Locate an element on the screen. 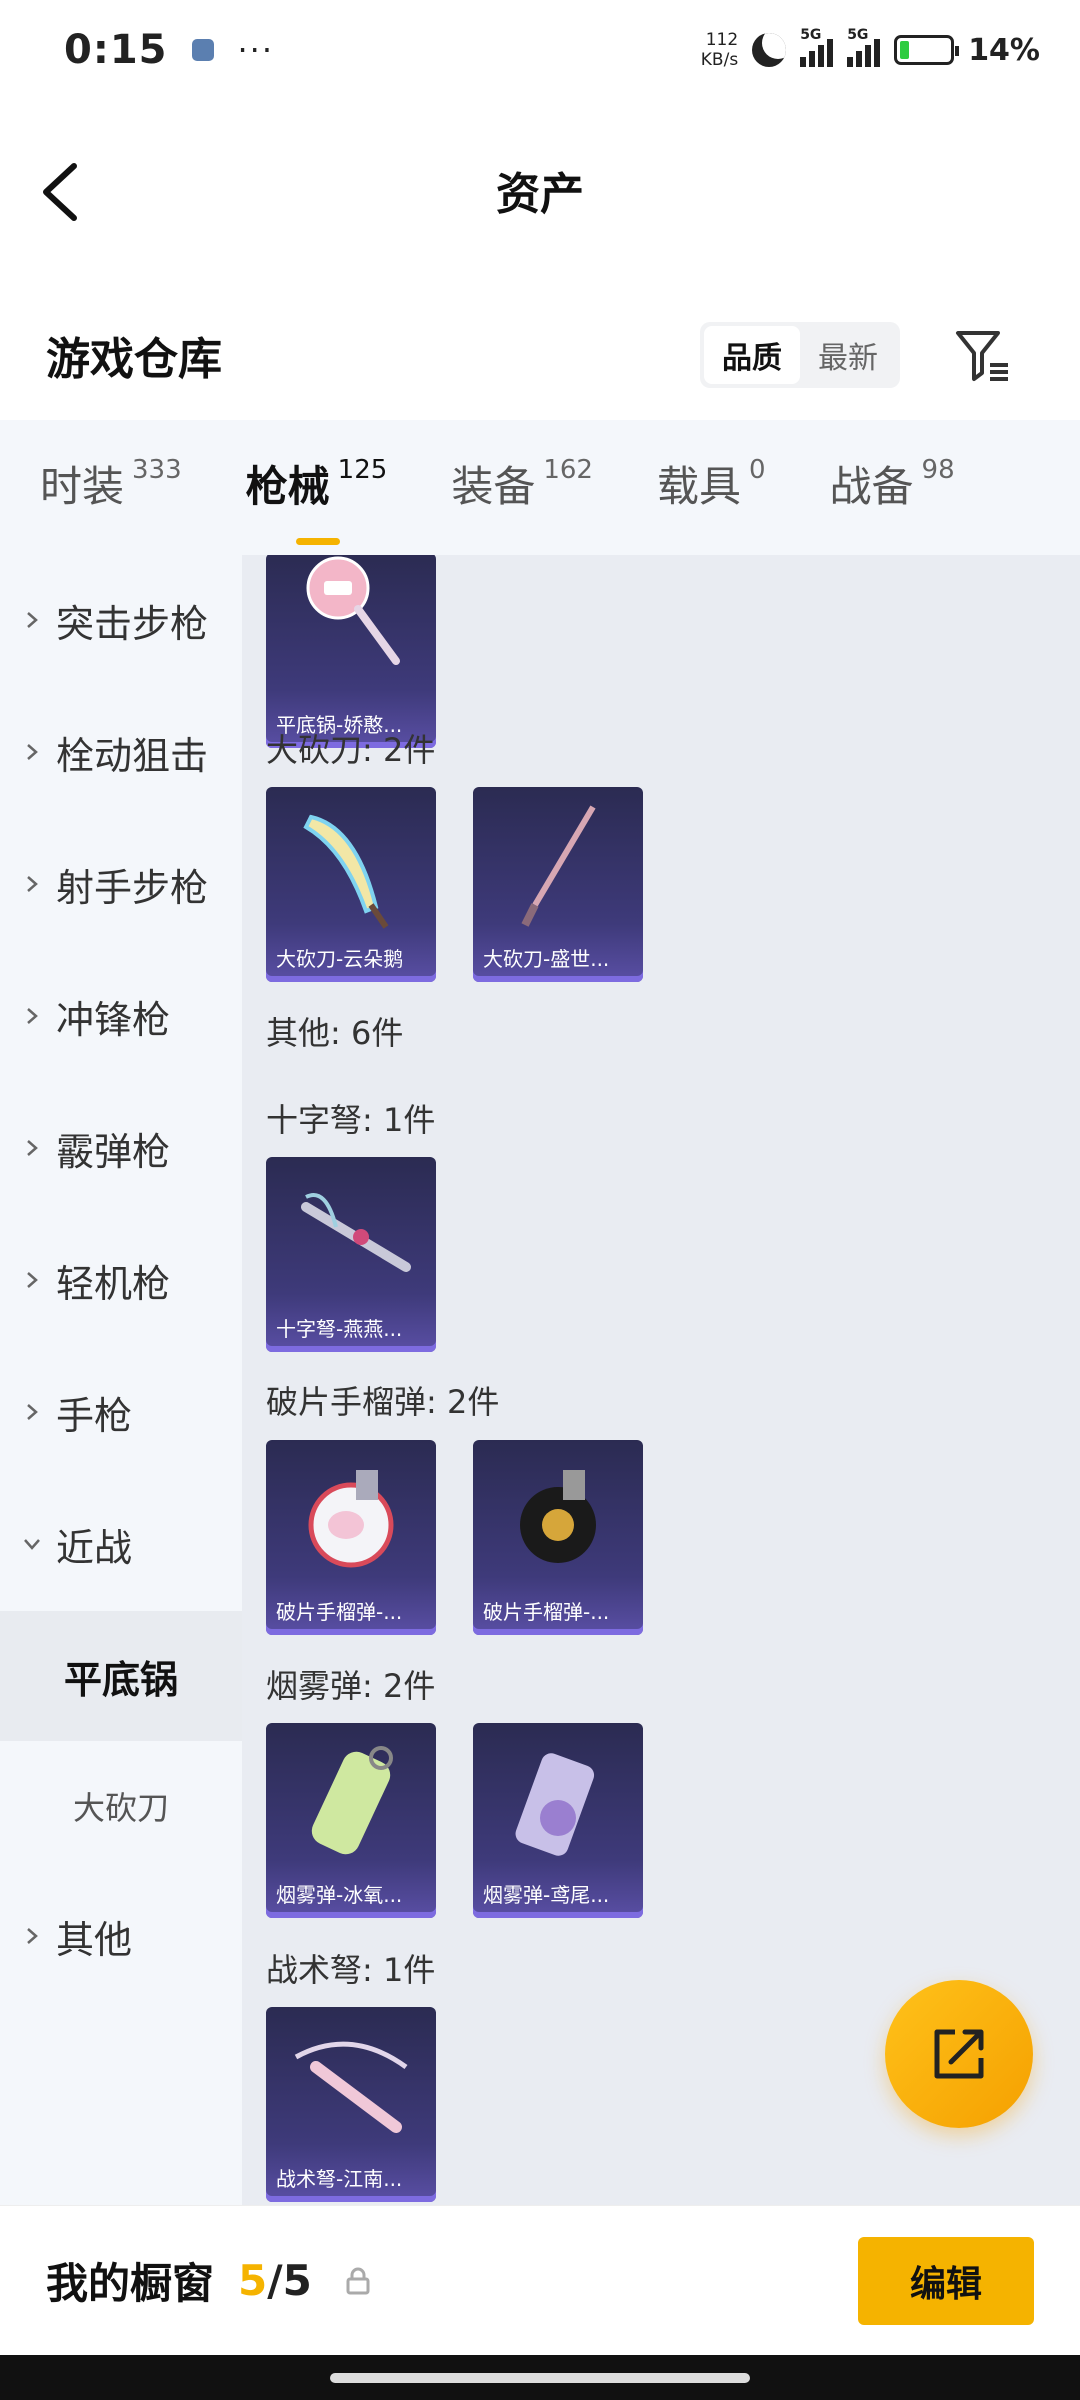 This screenshot has height=2400, width=1080. frying-pan-image is located at coordinates (353, 610).